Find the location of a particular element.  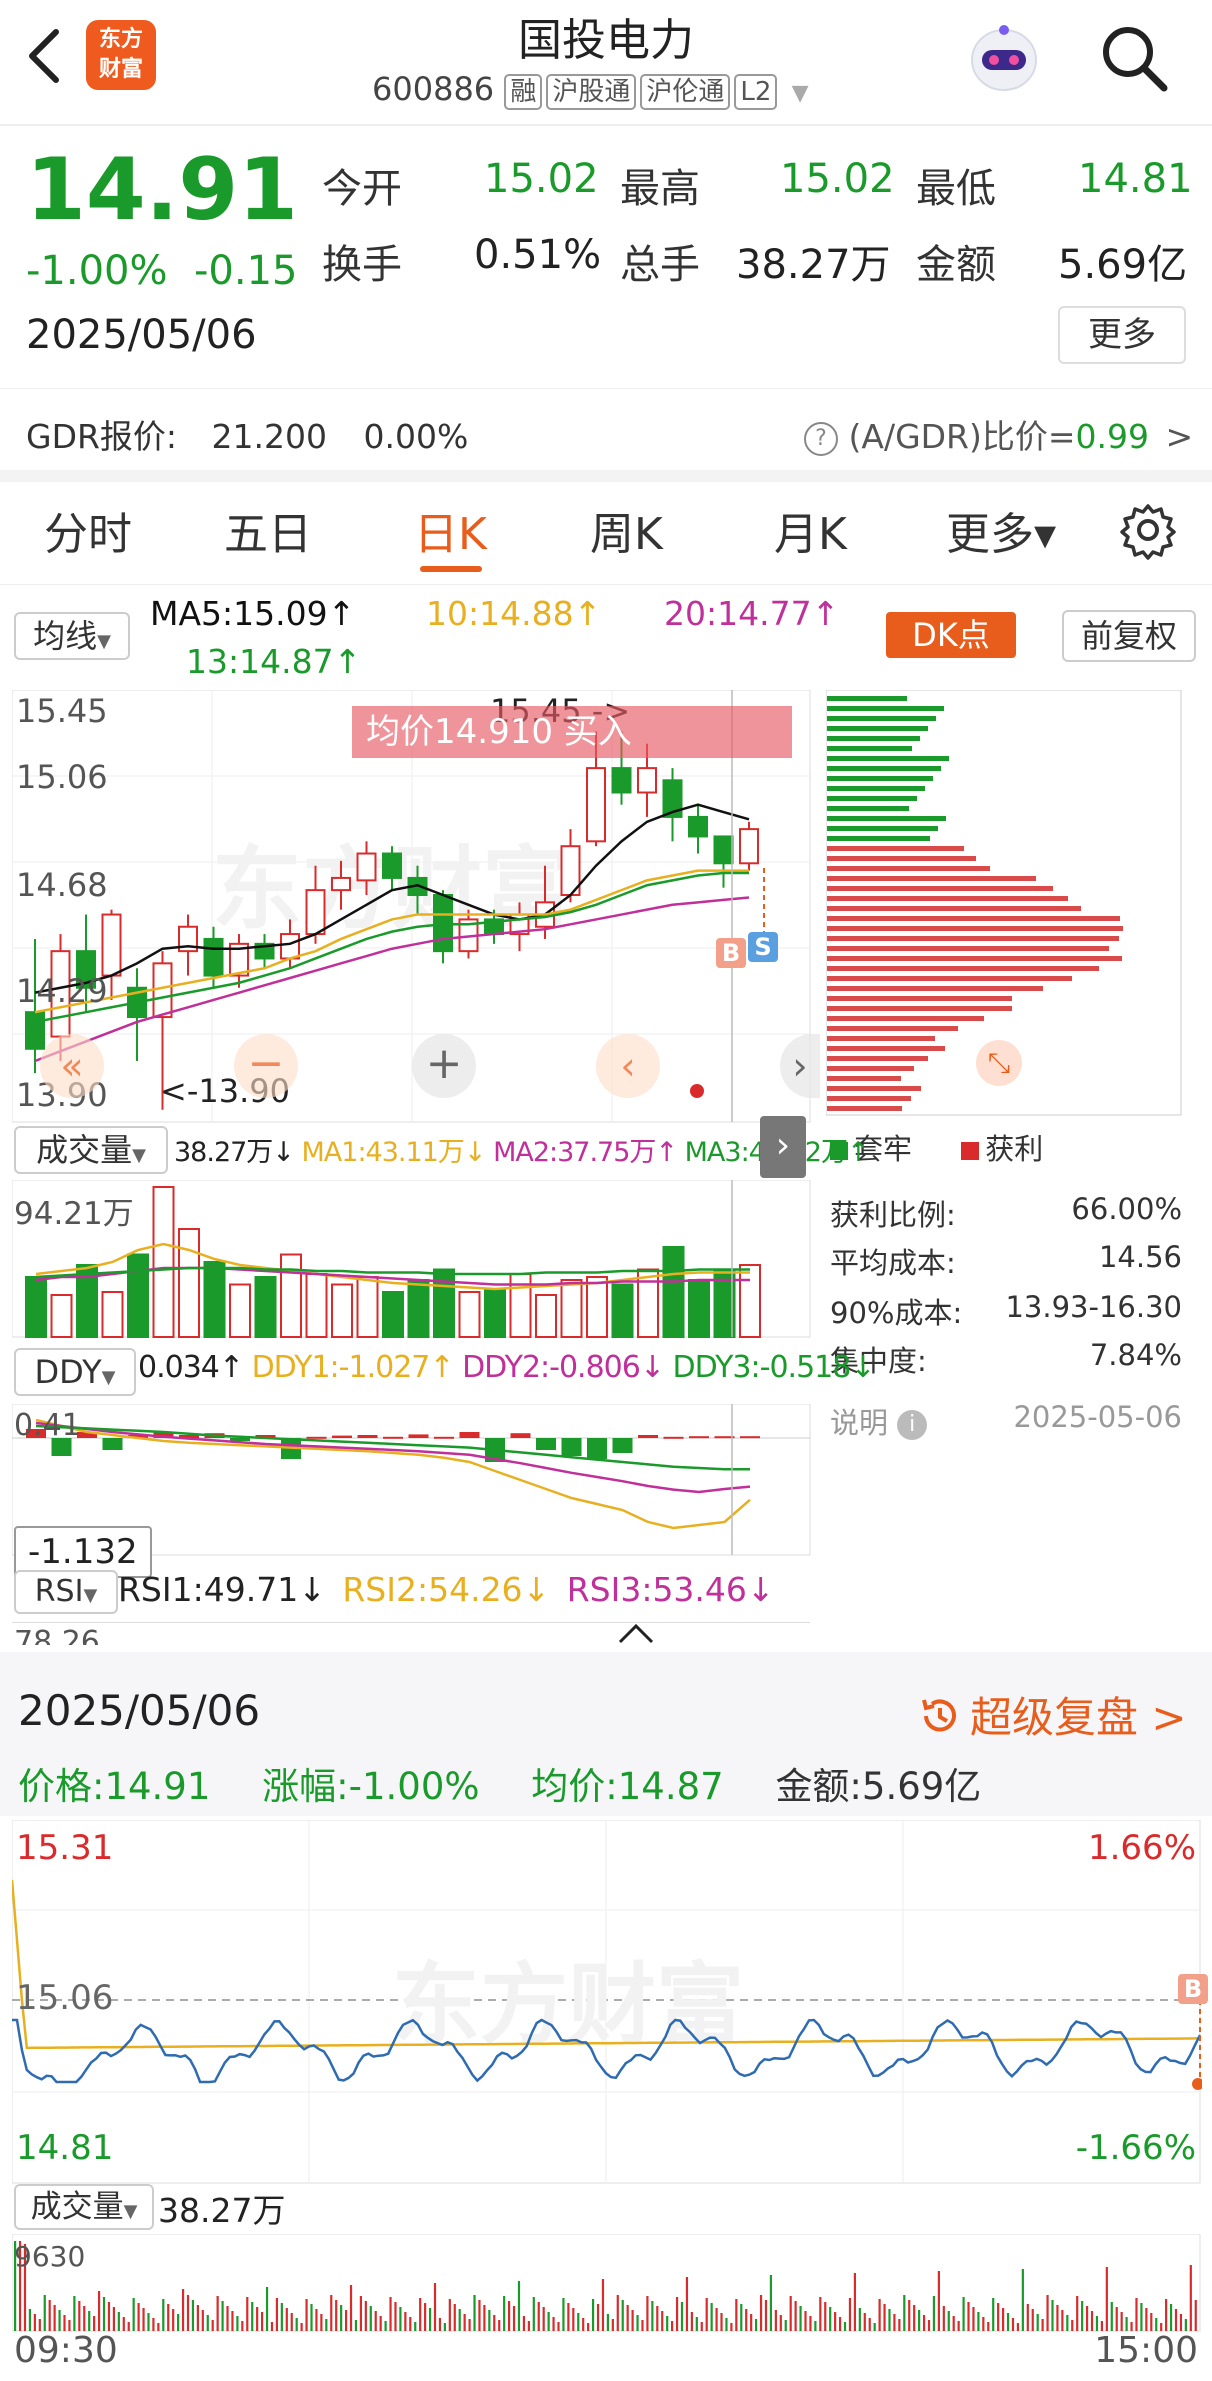

tag-shhk: 沪股通 is located at coordinates (591, 92).